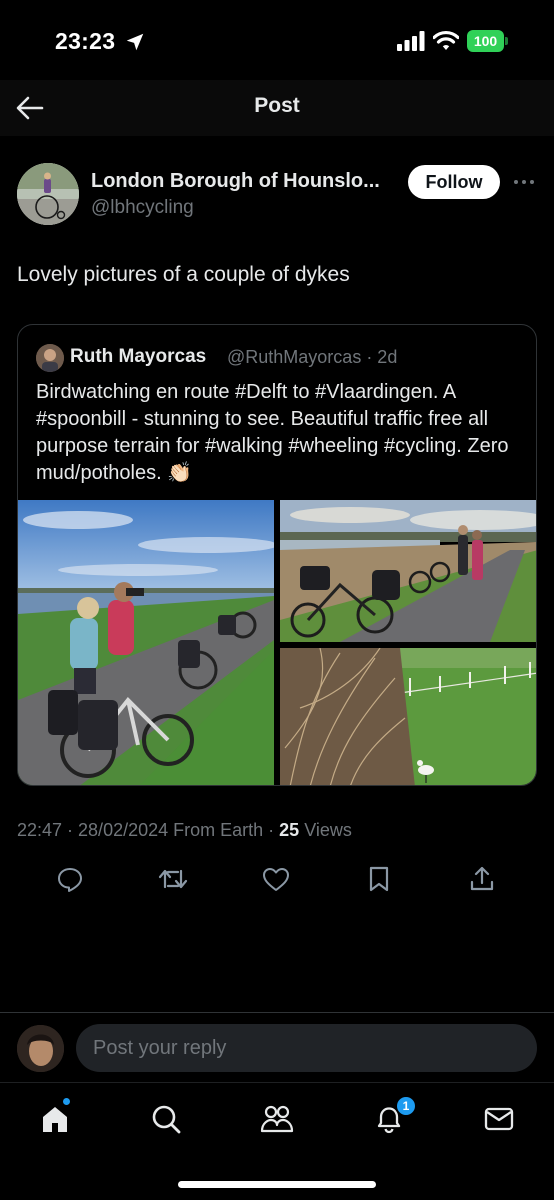 This screenshot has width=554, height=1200. Describe the element at coordinates (277, 1184) in the screenshot. I see `home-indicator` at that location.